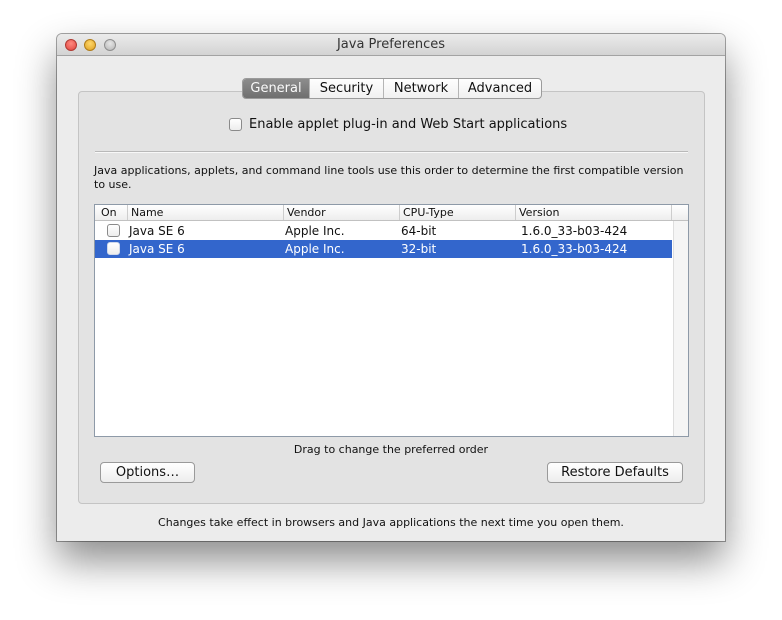  What do you see at coordinates (421, 88) in the screenshot?
I see `tab-network: Network` at bounding box center [421, 88].